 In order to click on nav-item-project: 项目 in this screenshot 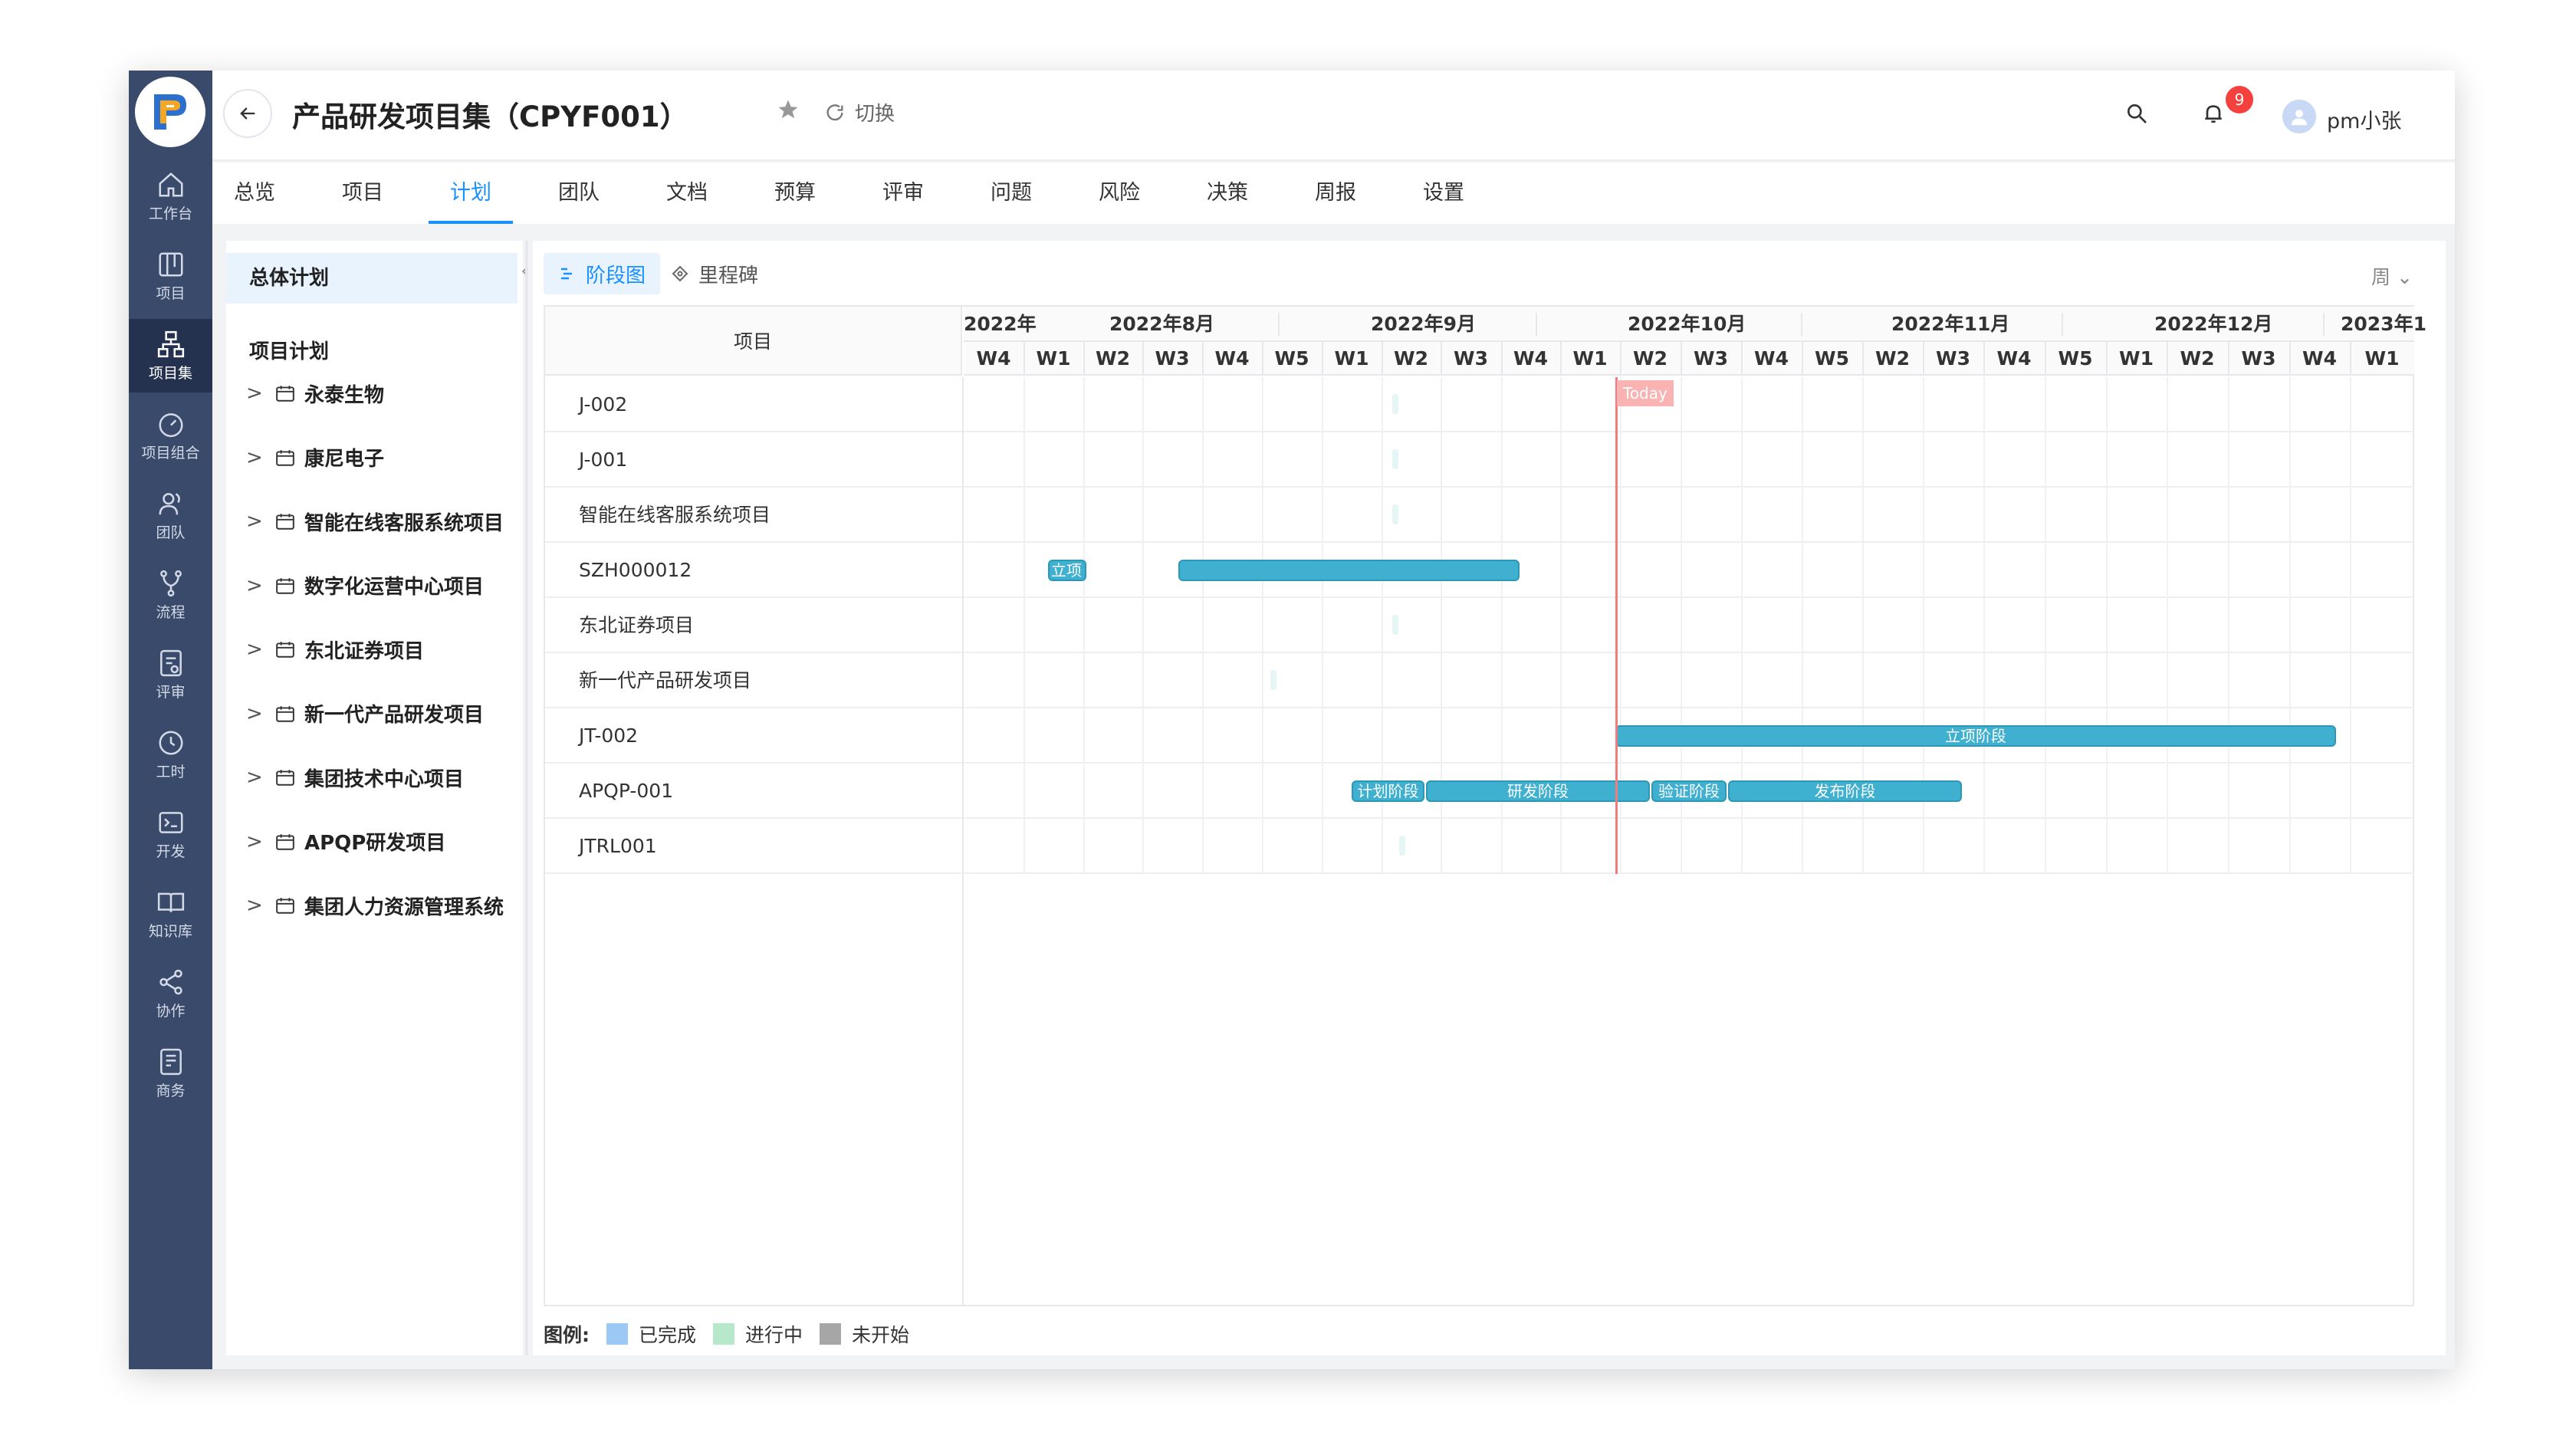, I will do `click(171, 276)`.